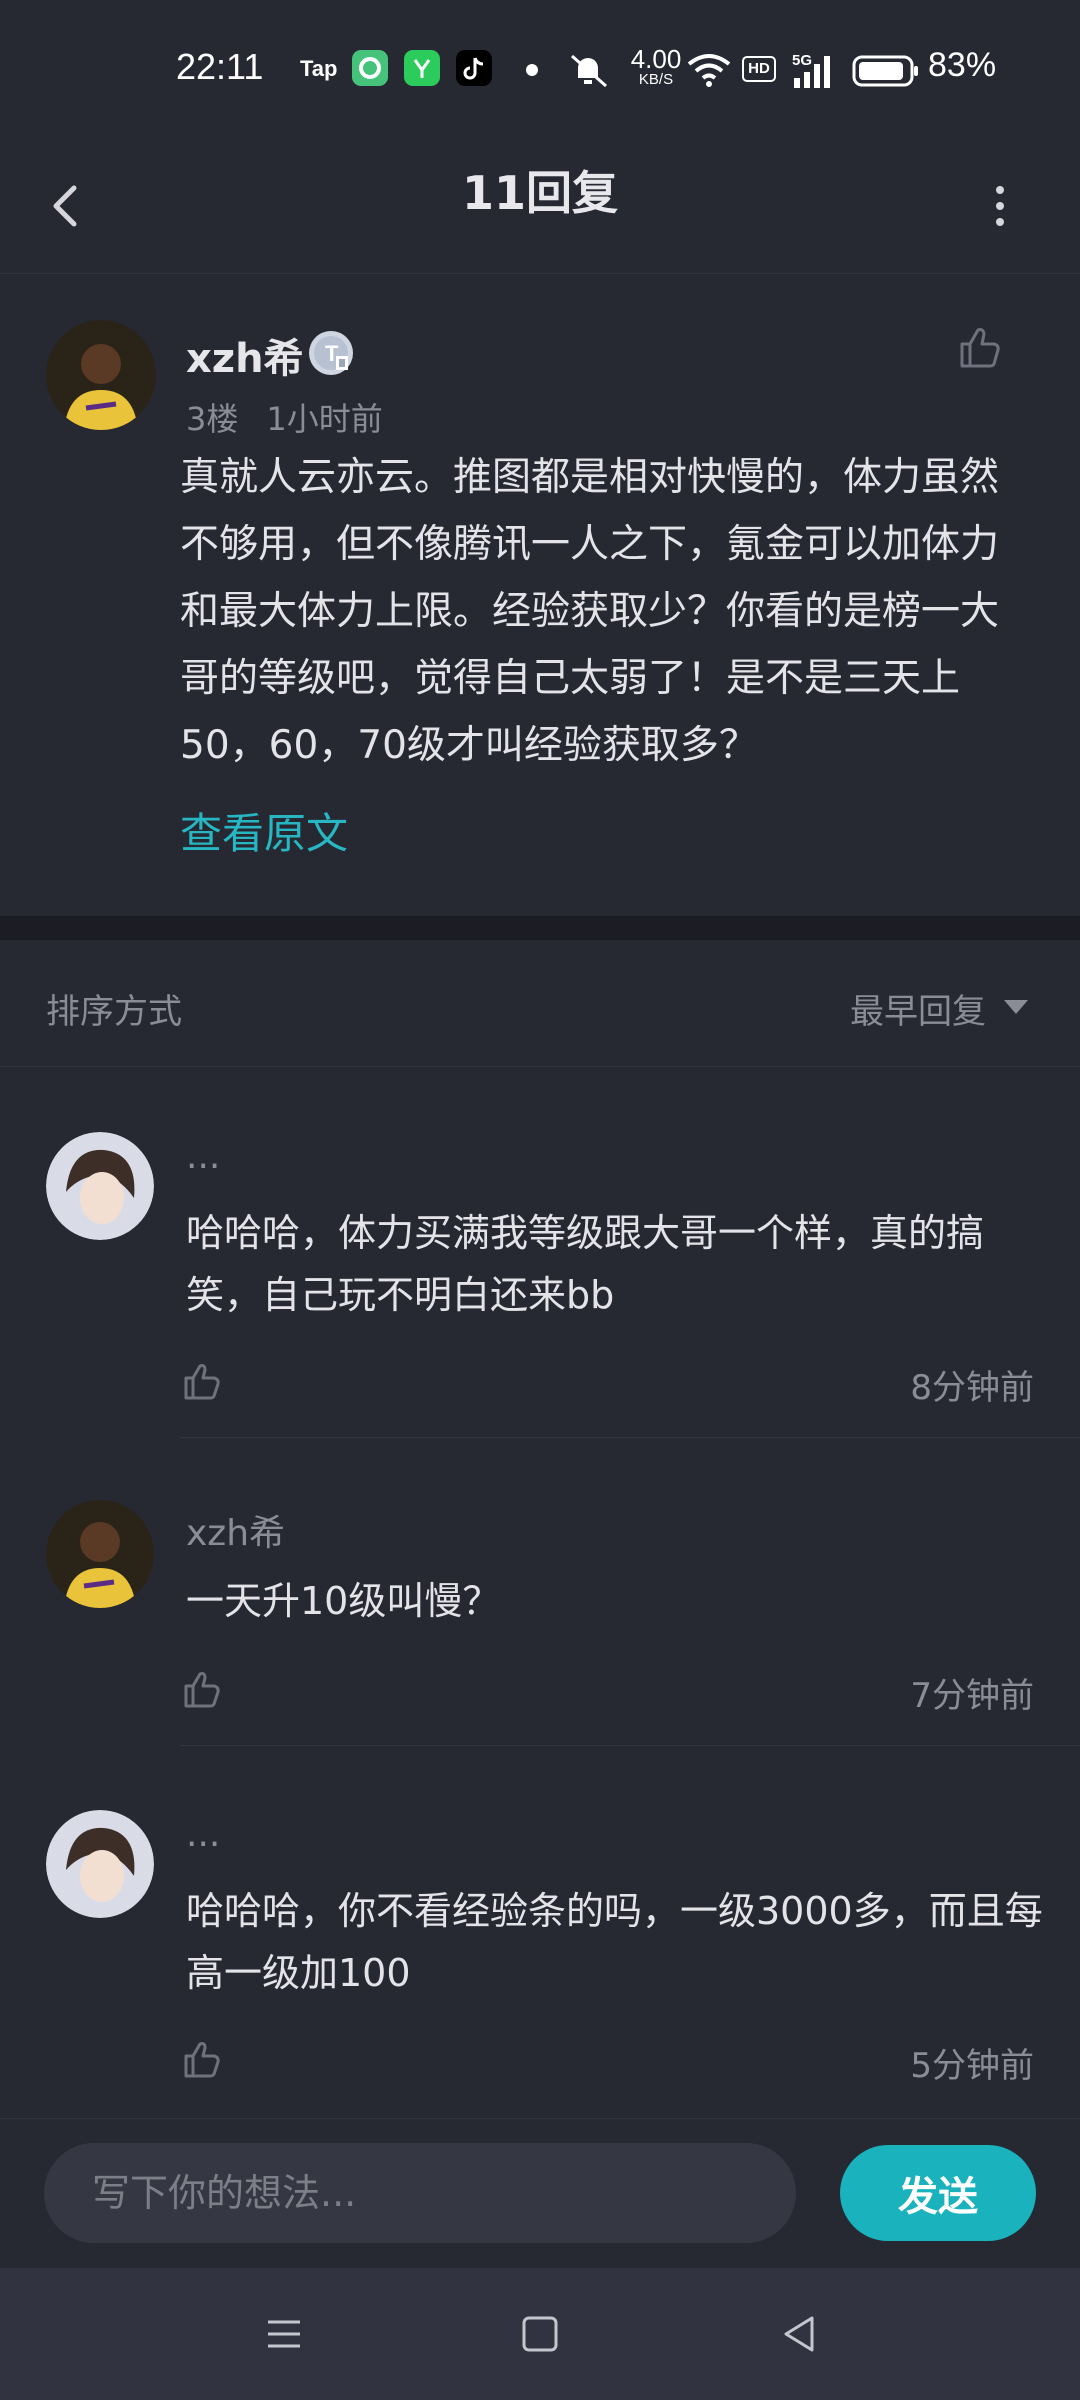 The height and width of the screenshot is (2400, 1080). Describe the element at coordinates (331, 353) in the screenshot. I see `level-badge-icon: T` at that location.